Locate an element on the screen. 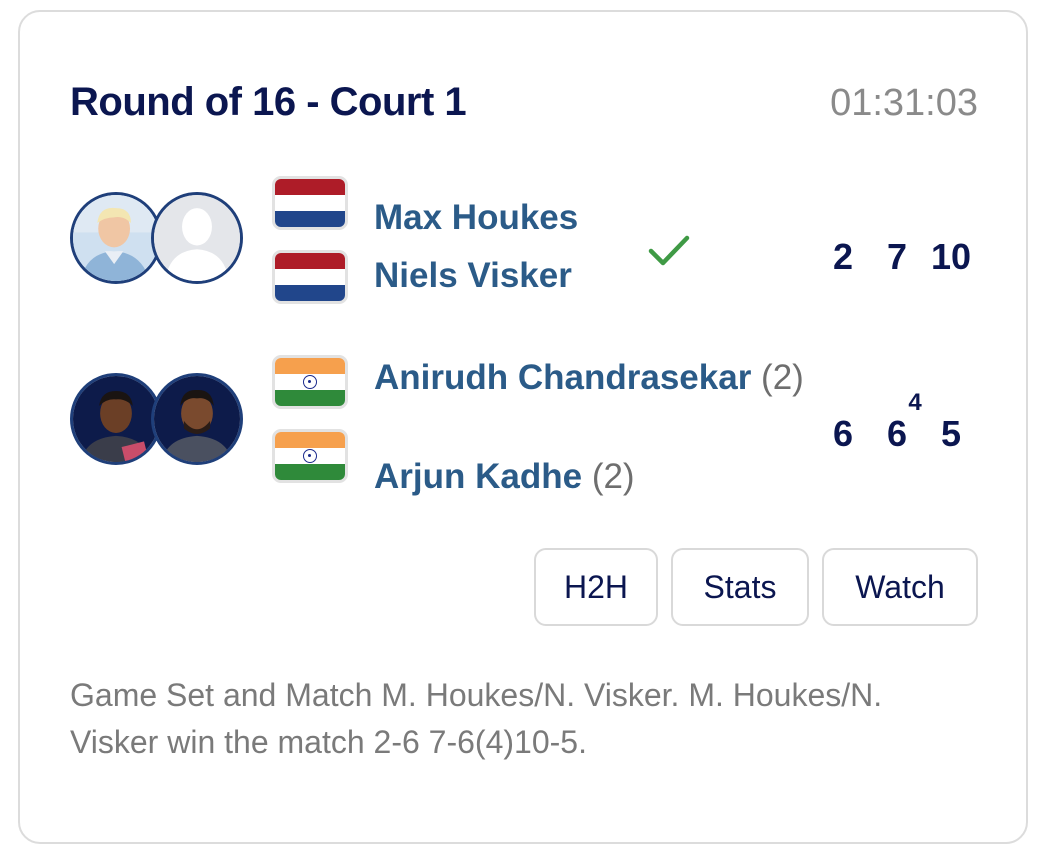 The height and width of the screenshot is (856, 1042). avatar-max-houkes is located at coordinates (116, 238).